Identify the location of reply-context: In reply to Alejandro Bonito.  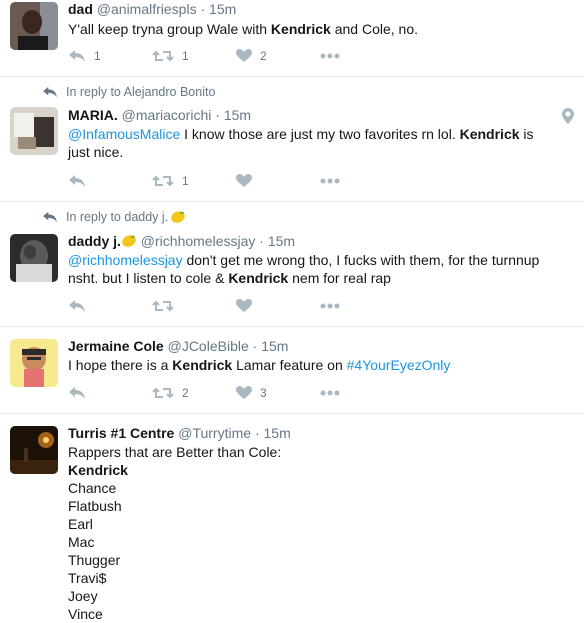
(128, 92).